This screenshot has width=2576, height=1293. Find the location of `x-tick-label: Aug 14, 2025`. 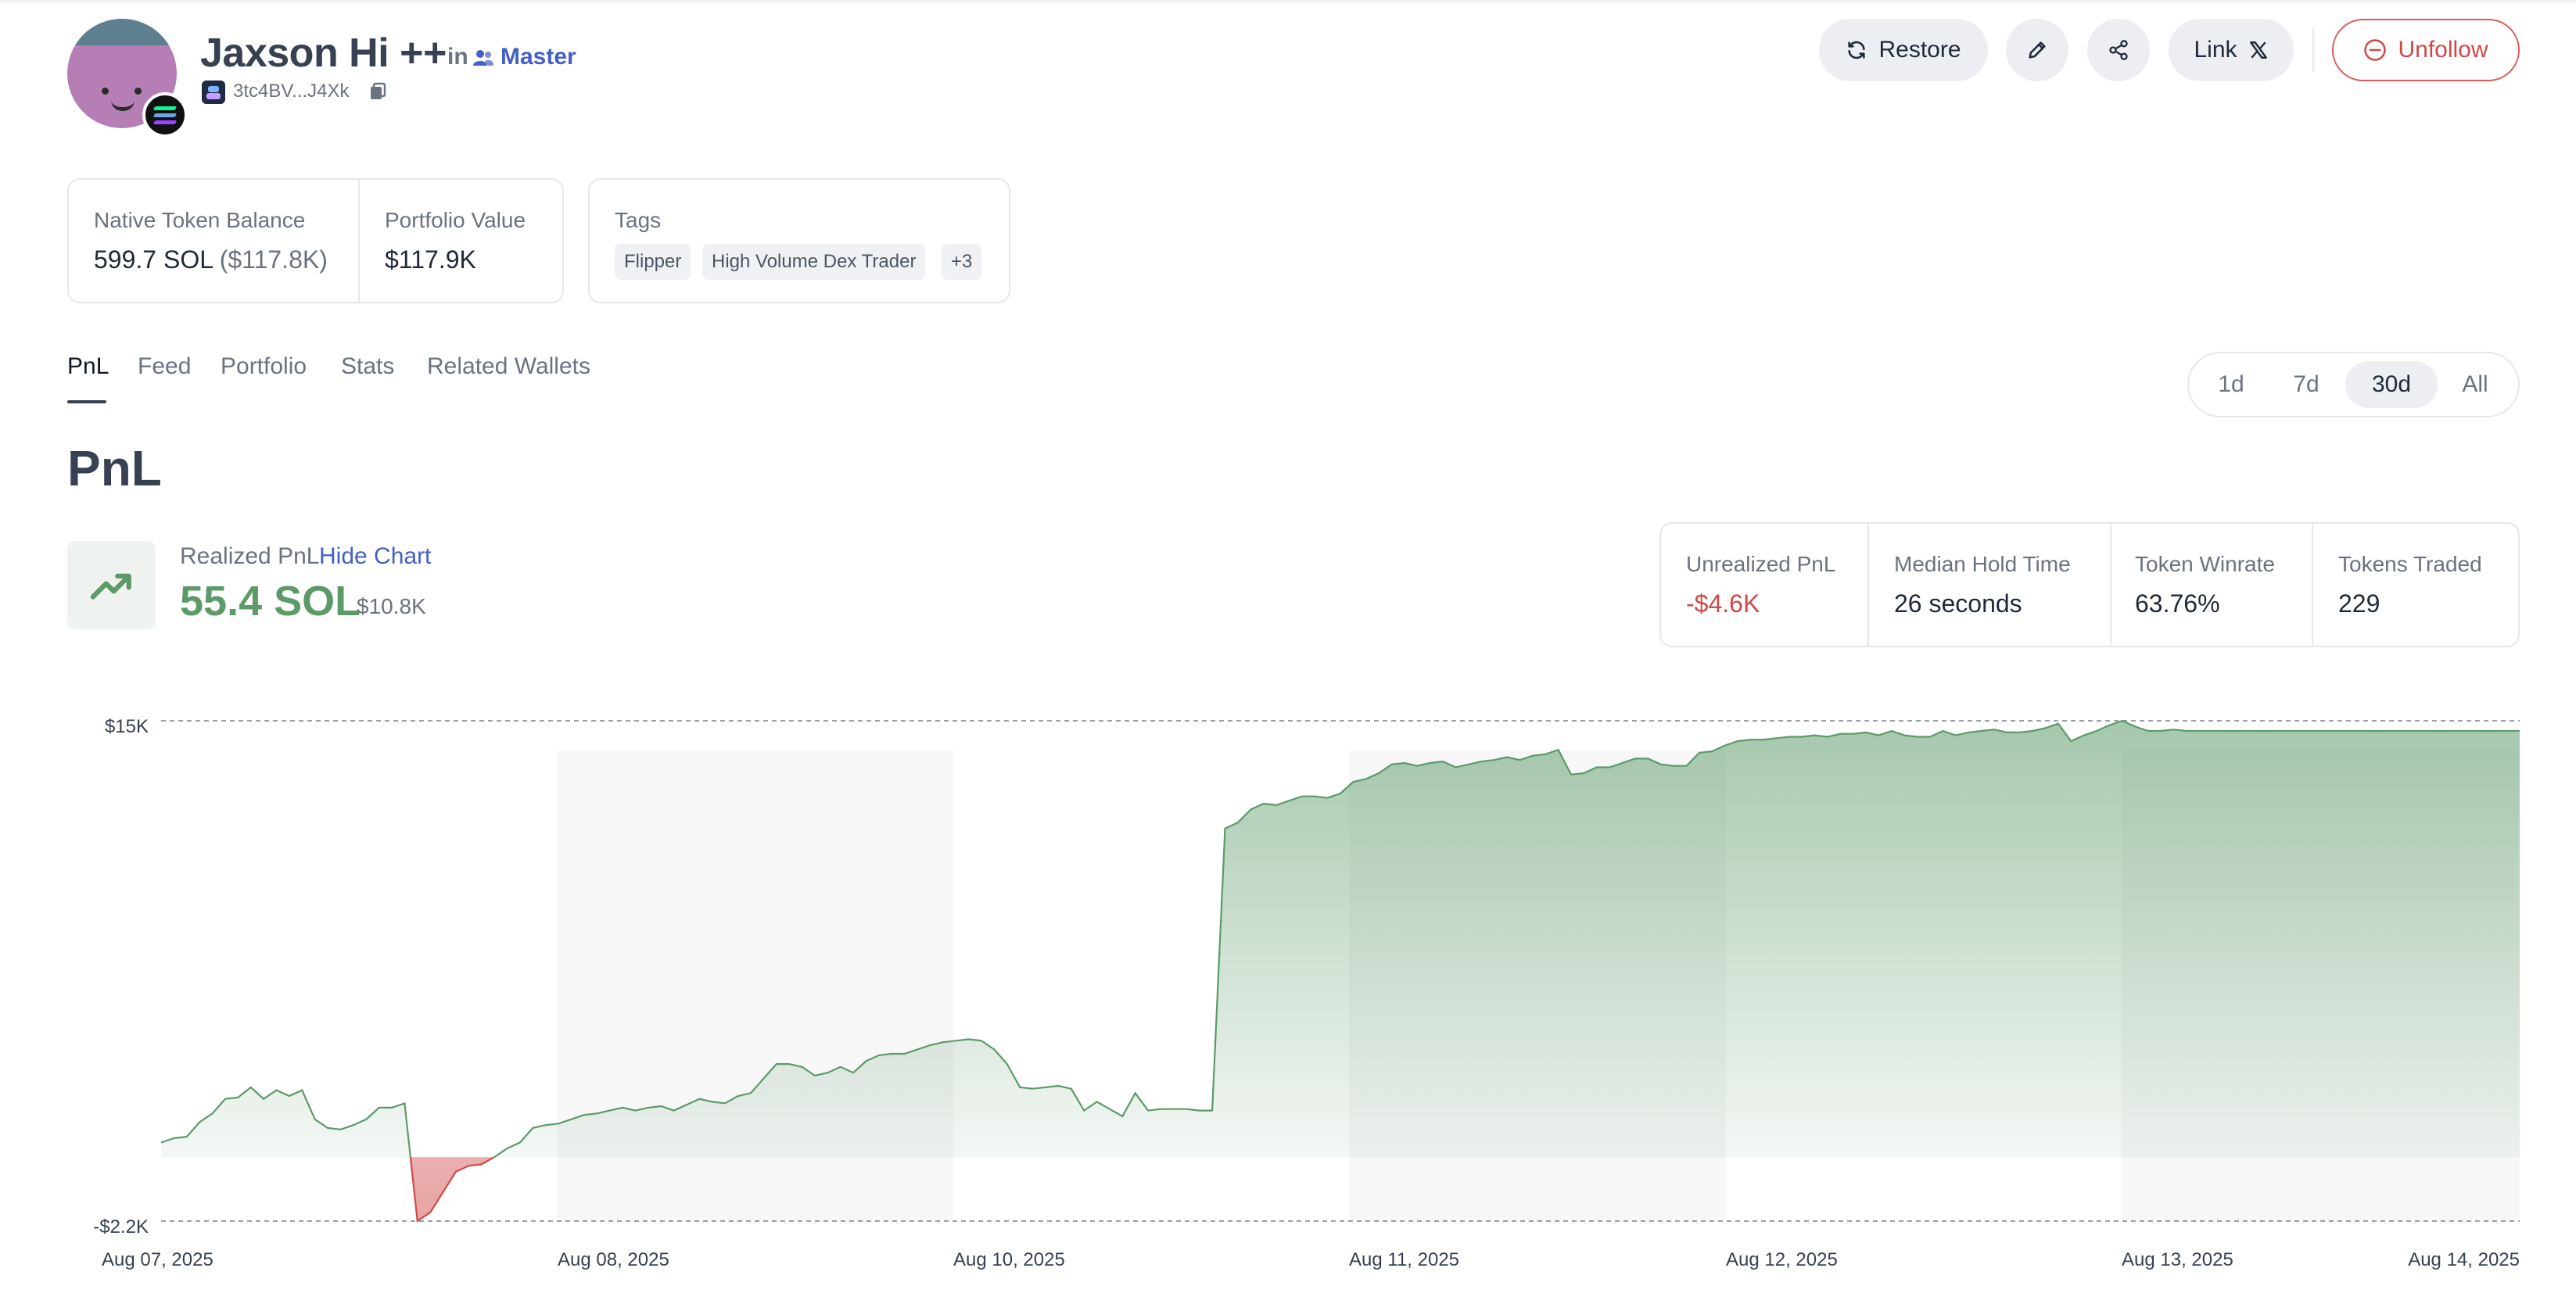

x-tick-label: Aug 14, 2025 is located at coordinates (2464, 1259).